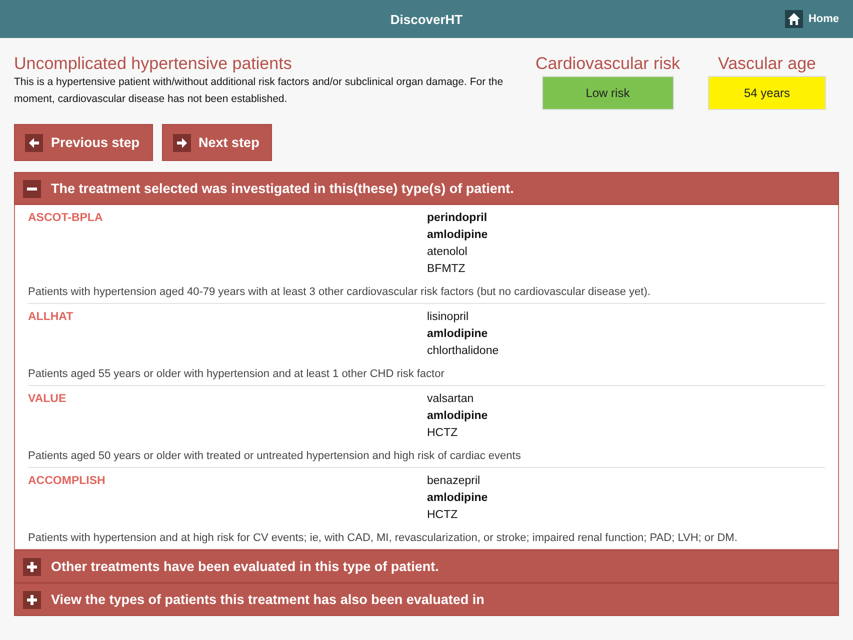 The width and height of the screenshot is (853, 640). What do you see at coordinates (426, 19) in the screenshot?
I see `app-title: DiscoverHT` at bounding box center [426, 19].